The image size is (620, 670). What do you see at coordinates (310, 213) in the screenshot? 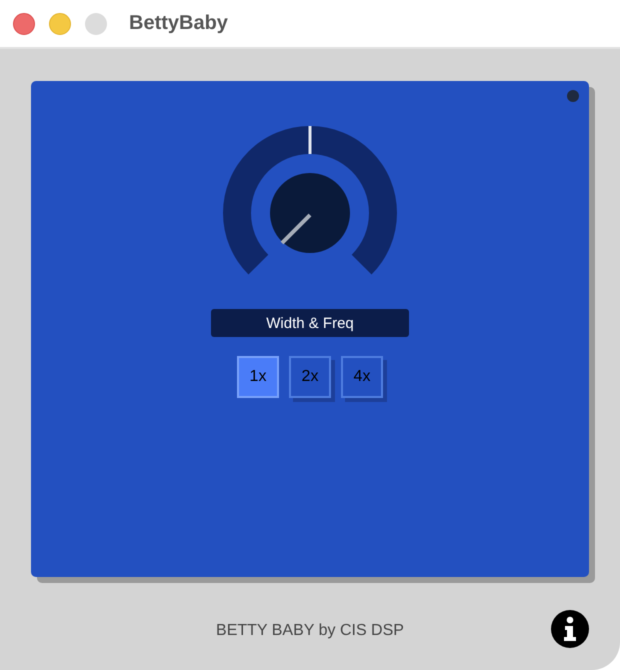
I see `knob` at bounding box center [310, 213].